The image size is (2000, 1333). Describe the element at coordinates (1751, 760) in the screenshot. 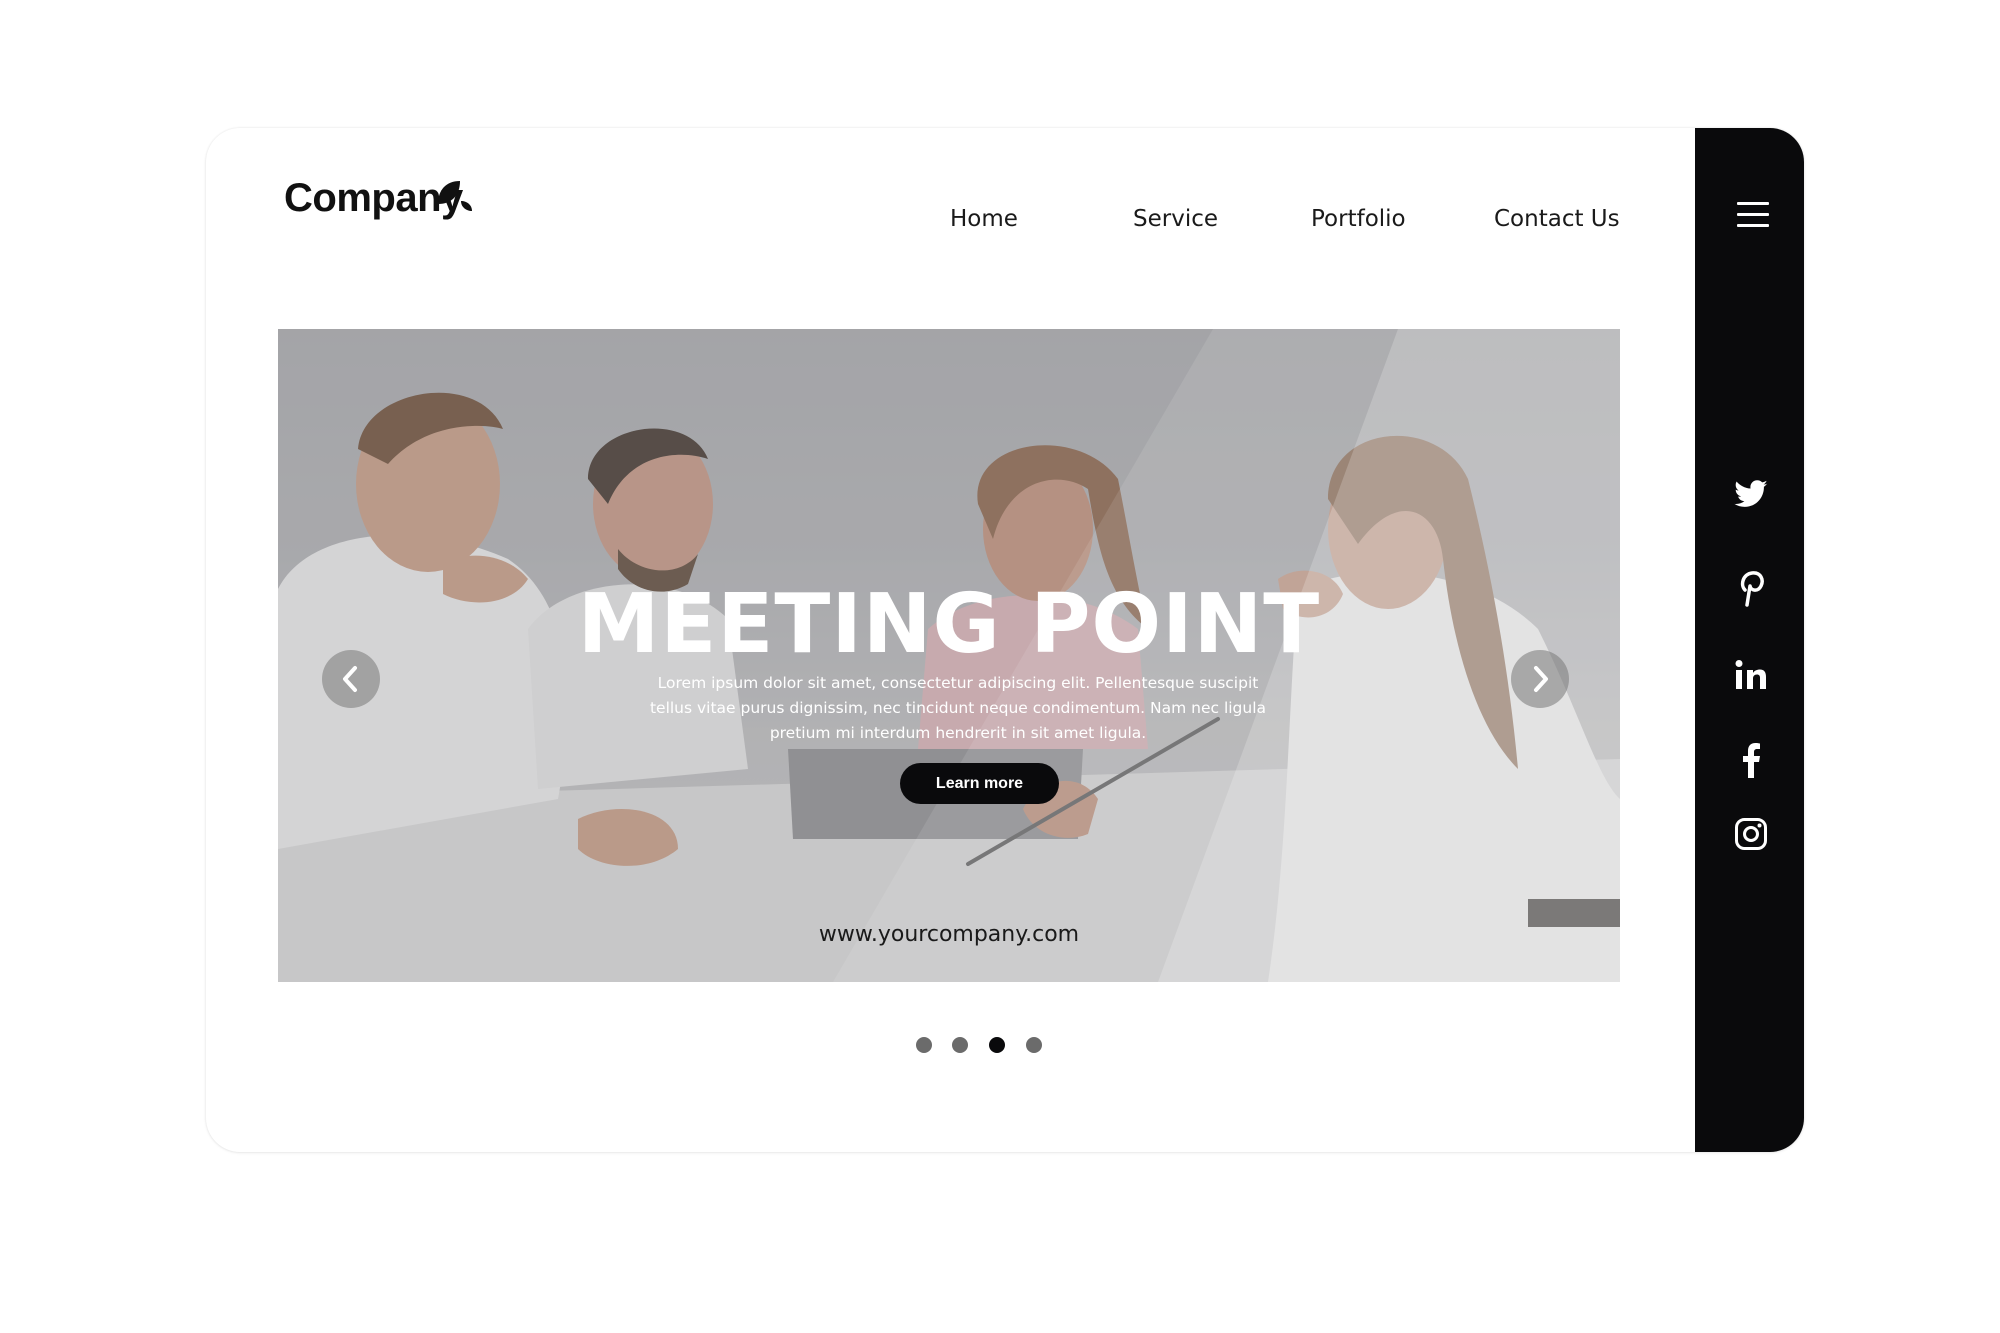

I see `facebook-icon` at that location.